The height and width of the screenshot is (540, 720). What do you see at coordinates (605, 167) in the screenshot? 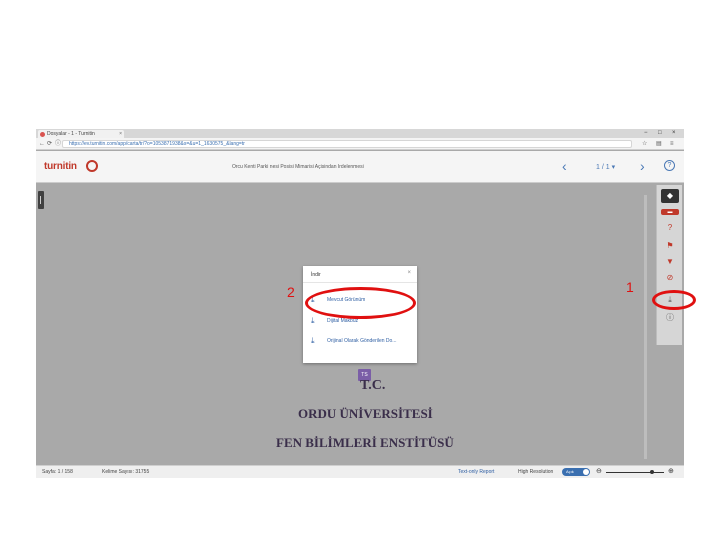
I see `page-selector: 1 / 1 ▾` at bounding box center [605, 167].